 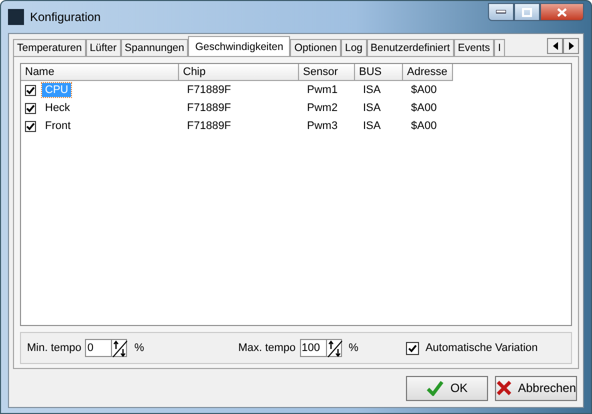 What do you see at coordinates (410, 47) in the screenshot?
I see `tab: Benutzerdefiniert` at bounding box center [410, 47].